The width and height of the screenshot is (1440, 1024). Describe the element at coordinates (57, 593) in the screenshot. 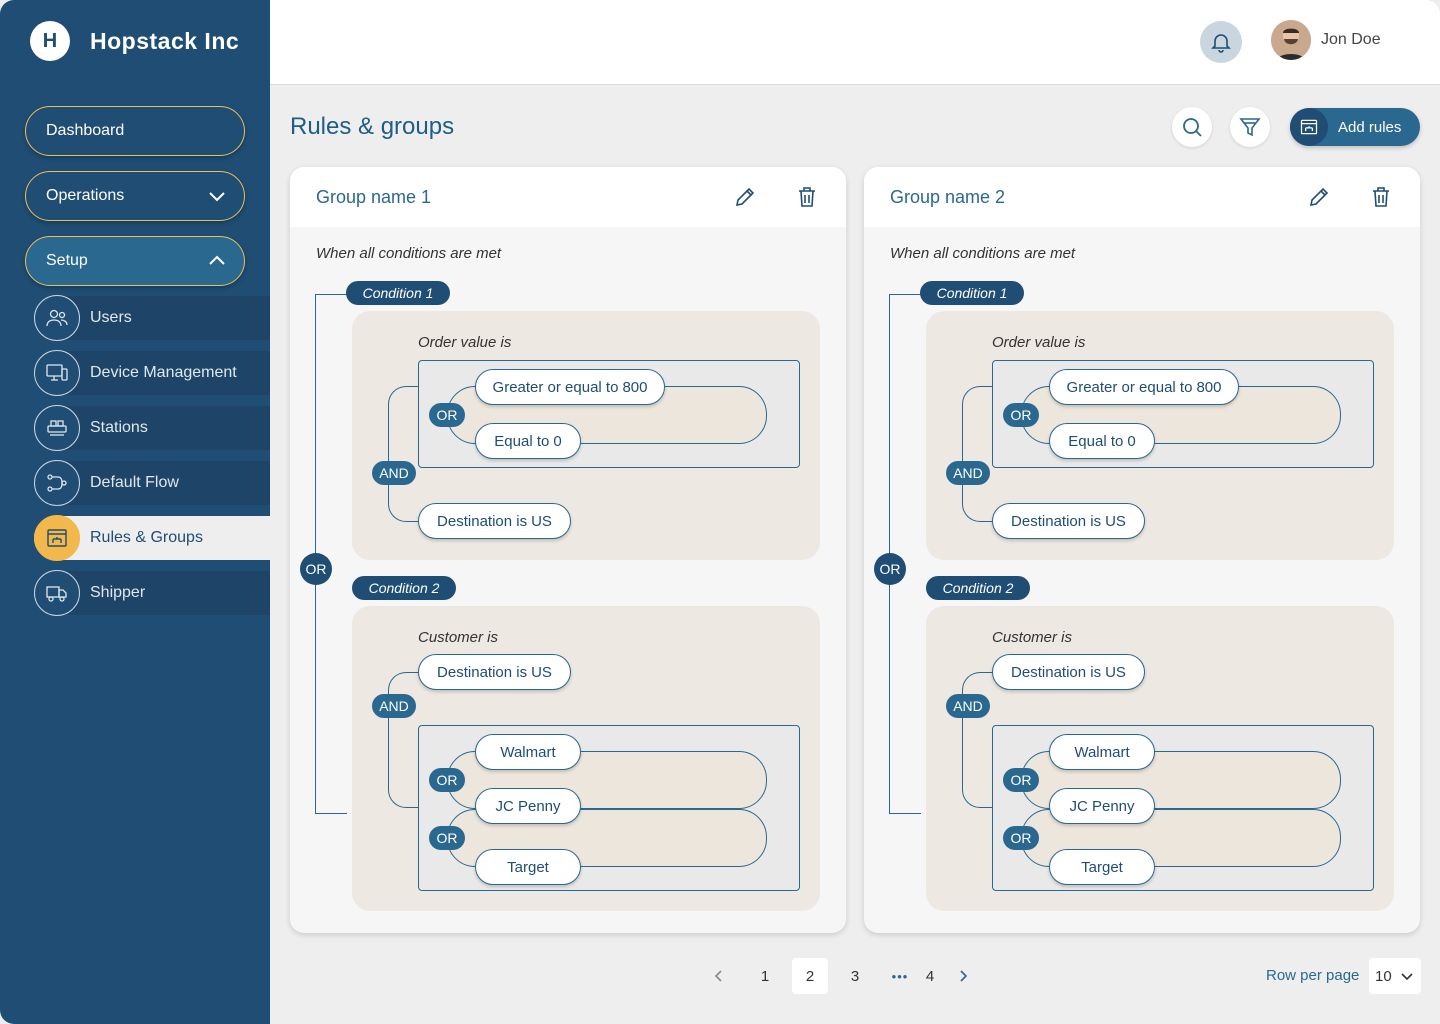

I see `shipper-icon` at that location.